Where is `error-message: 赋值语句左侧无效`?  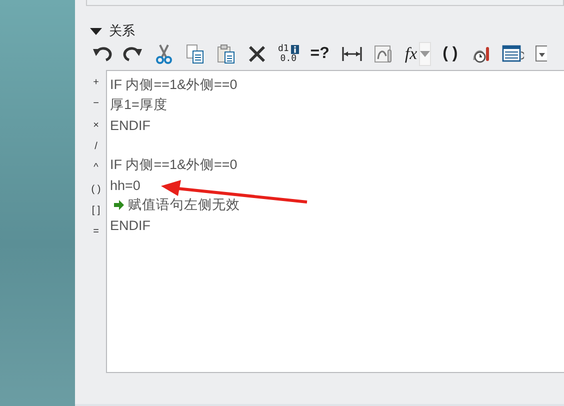 error-message: 赋值语句左侧无效 is located at coordinates (184, 205).